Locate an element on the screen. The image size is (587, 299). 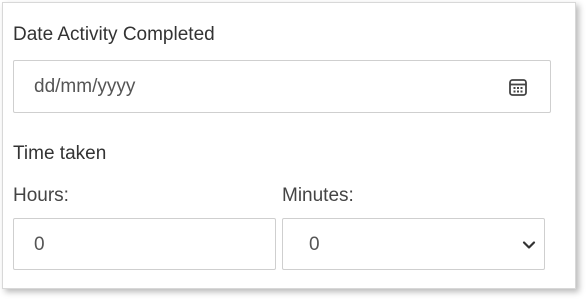
minutes-select: 0 is located at coordinates (413, 244).